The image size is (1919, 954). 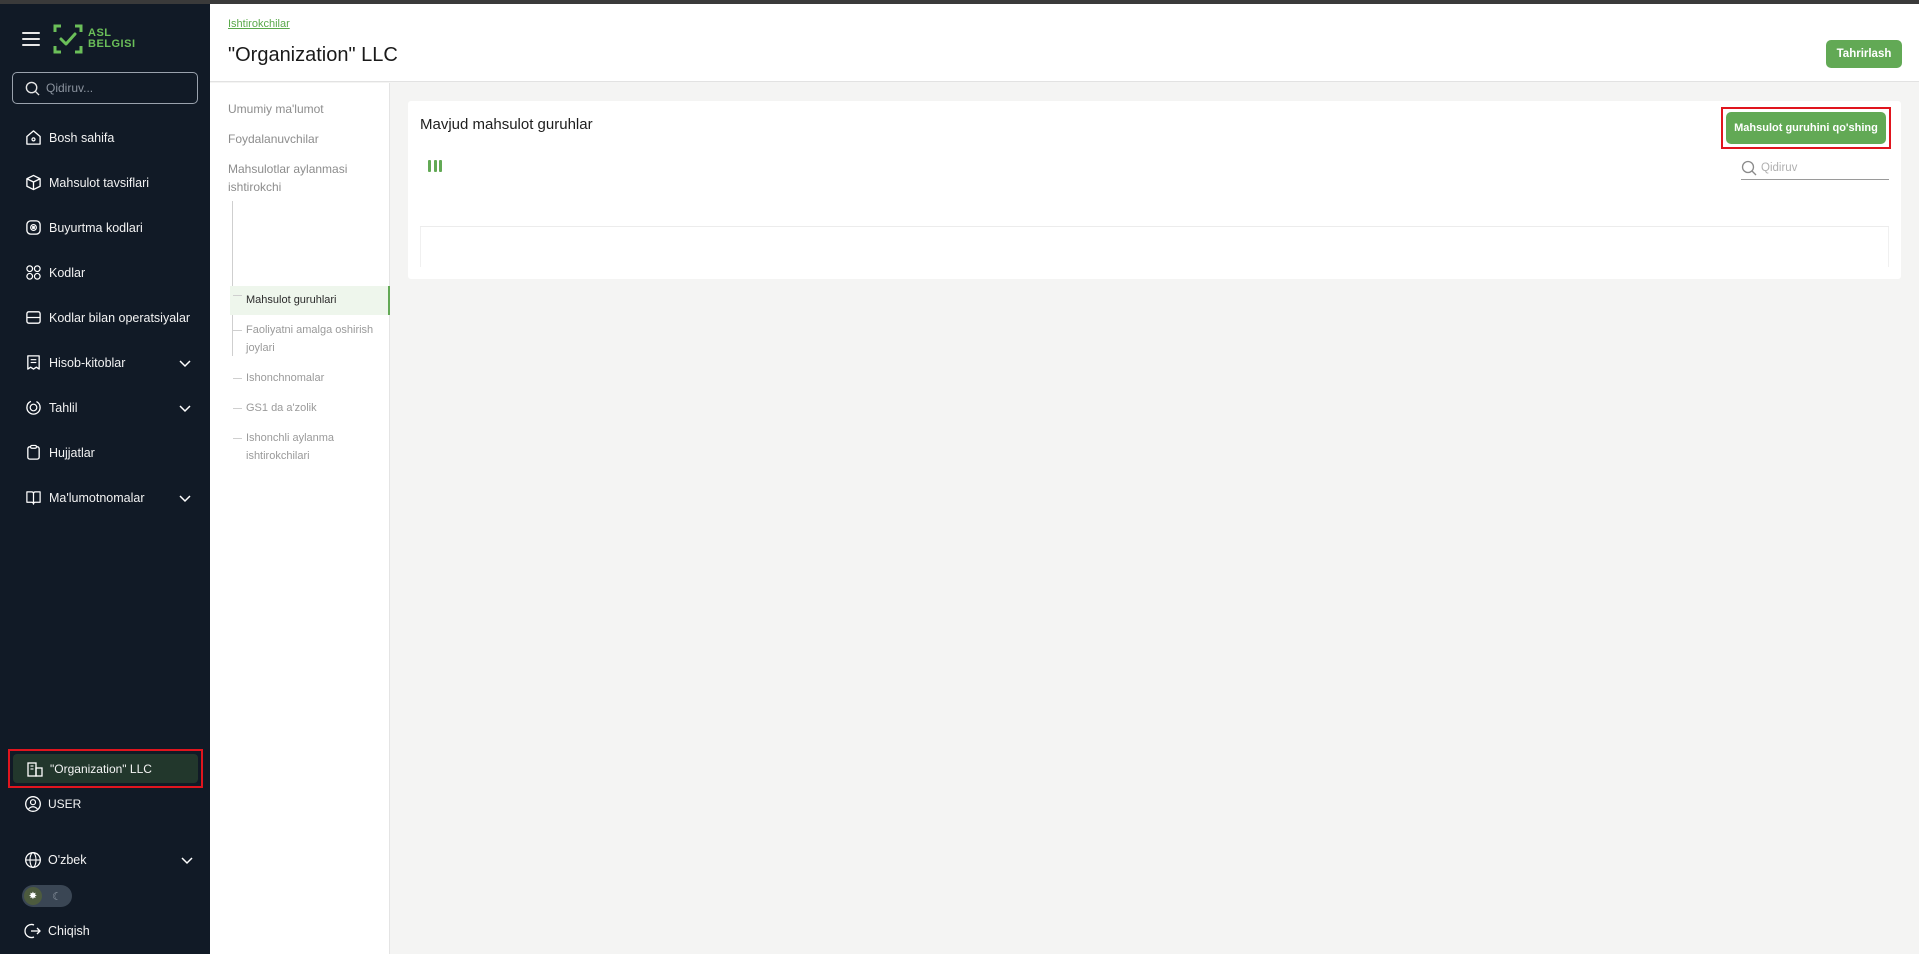 I want to click on sidebar-item-label: Mahsulot tavsiflari, so click(x=99, y=182).